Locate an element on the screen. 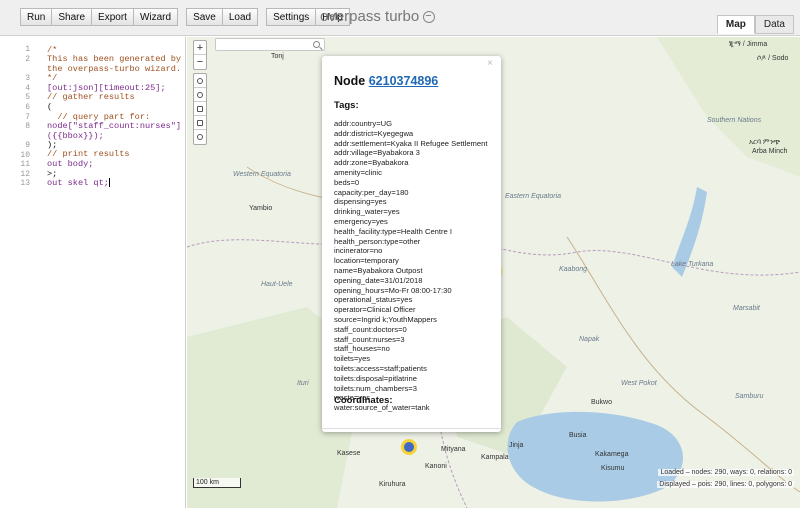  fullscreen-button is located at coordinates (200, 123).